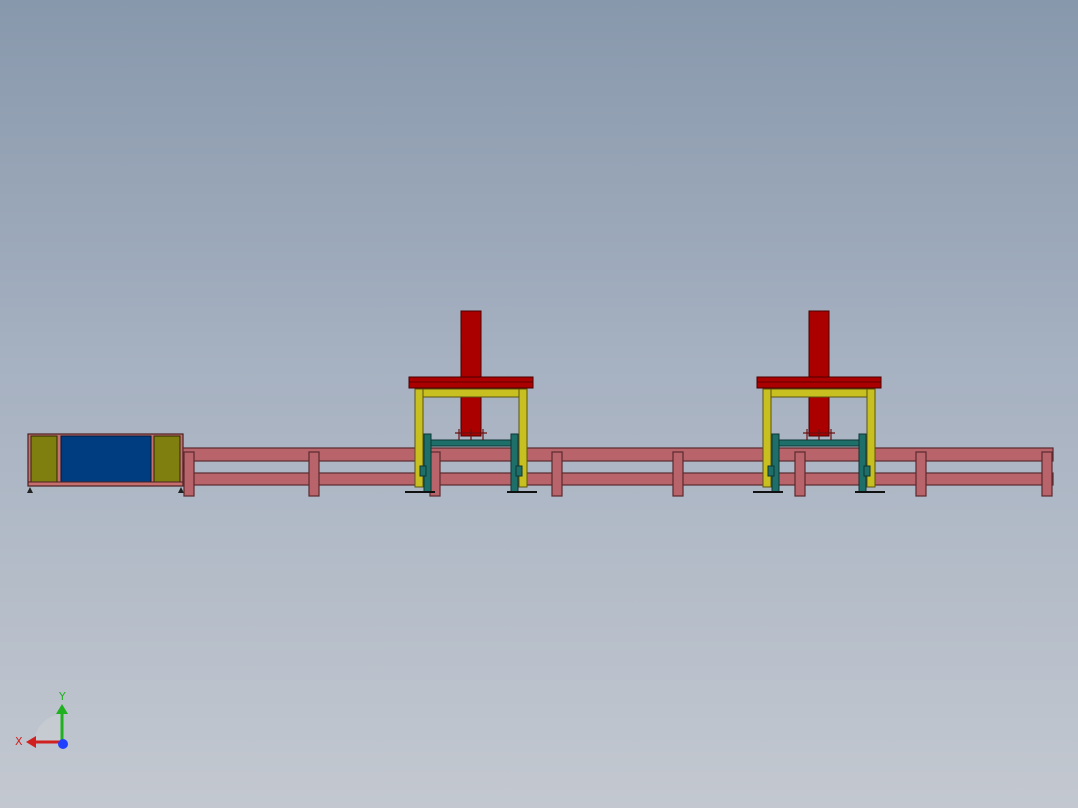 The image size is (1078, 808). Describe the element at coordinates (44, 459) in the screenshot. I see `cabinet-left-panel` at that location.